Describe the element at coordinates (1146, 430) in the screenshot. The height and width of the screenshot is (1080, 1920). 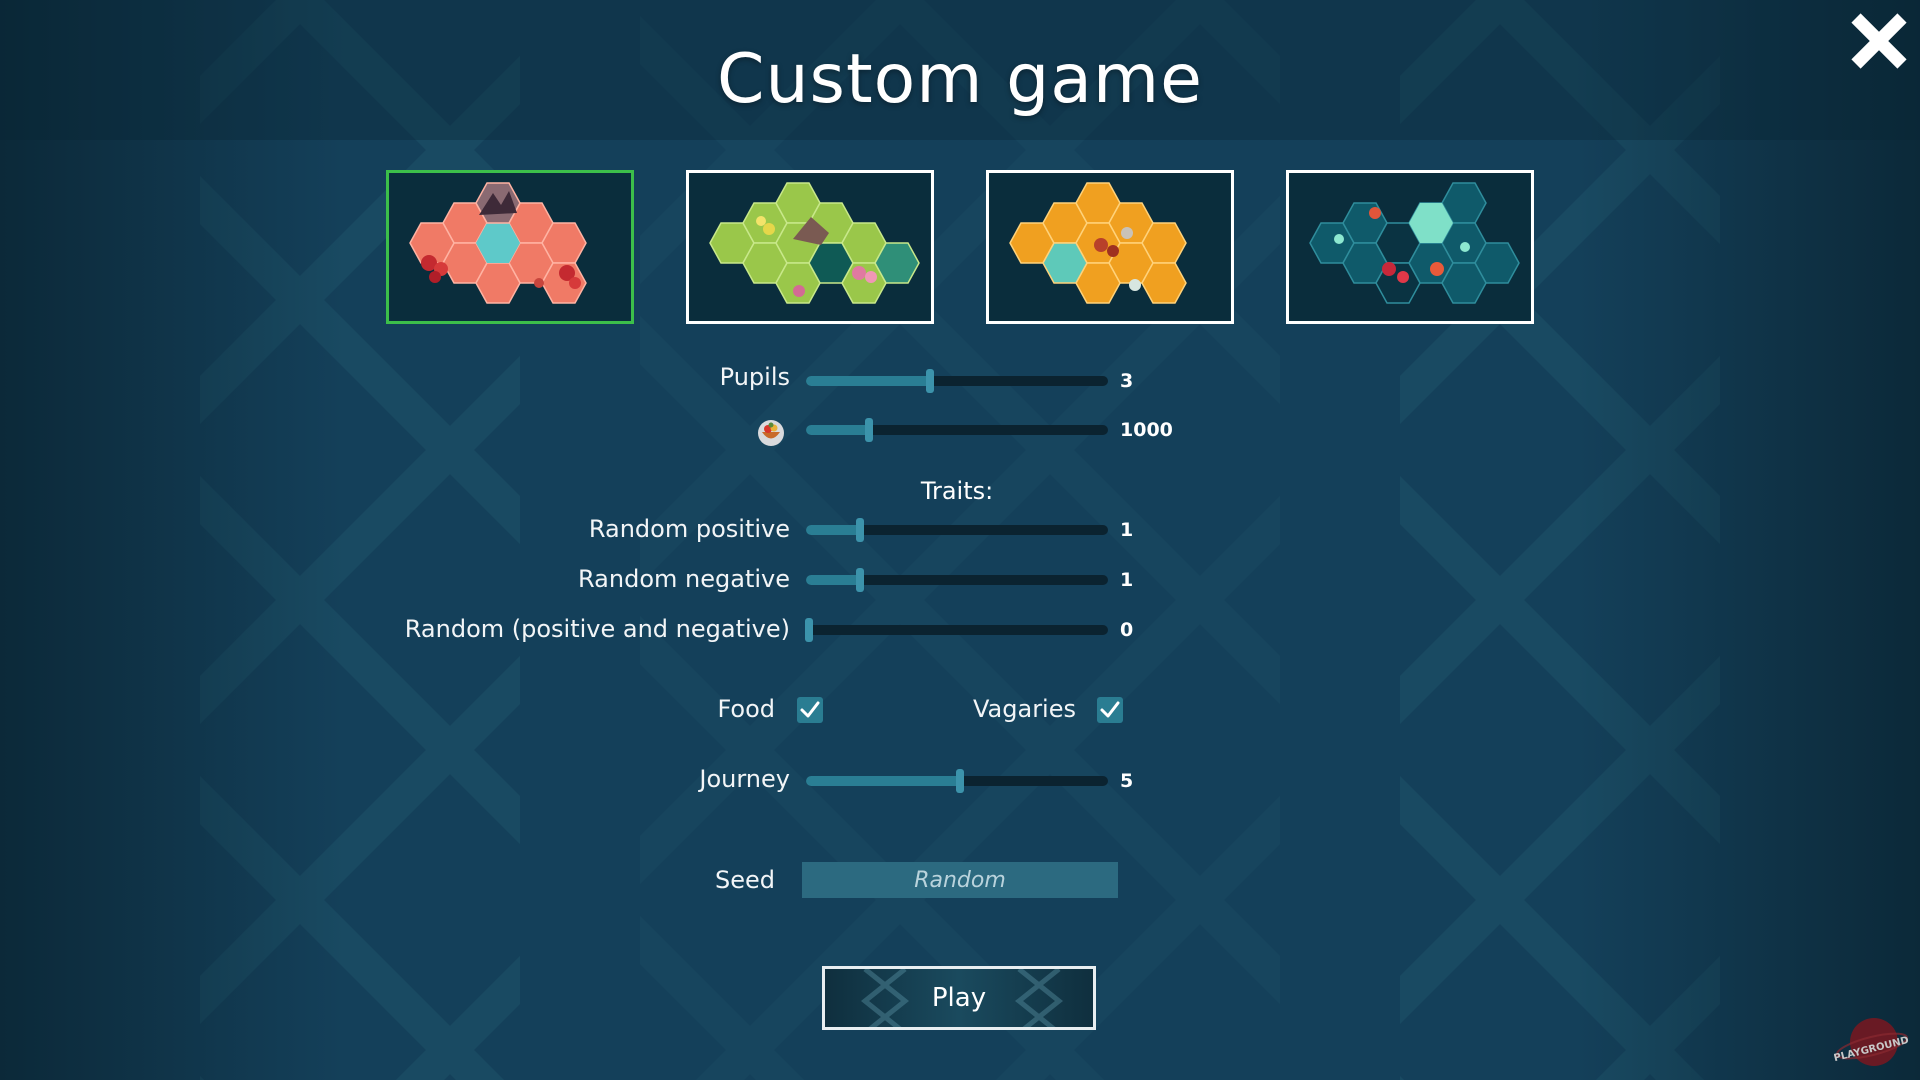
I see `food-amount-value: 1000` at that location.